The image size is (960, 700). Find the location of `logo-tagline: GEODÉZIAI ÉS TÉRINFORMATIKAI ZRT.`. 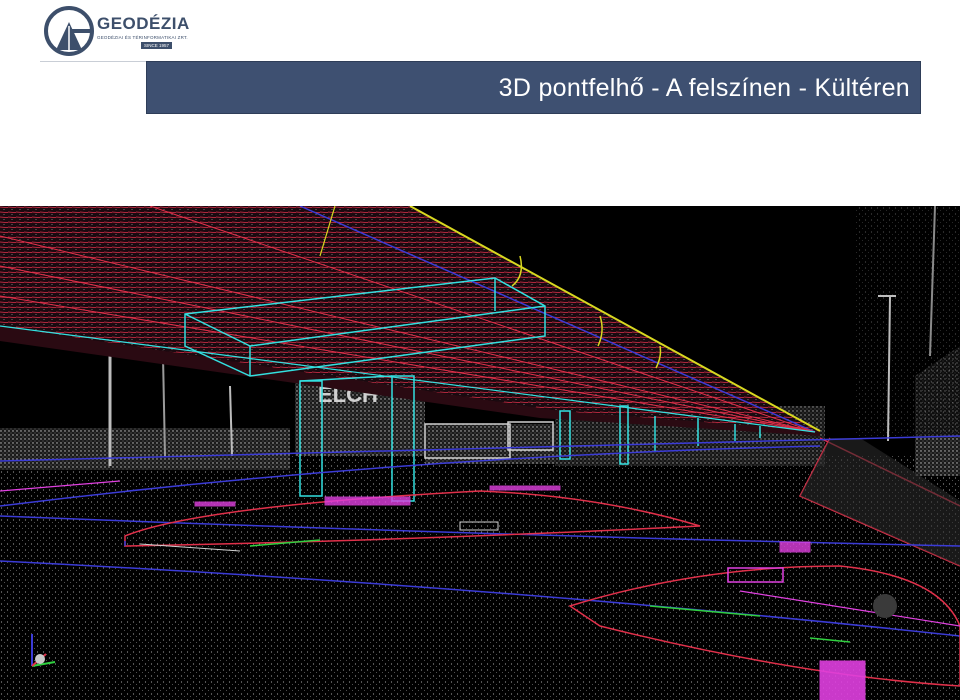

logo-tagline: GEODÉZIAI ÉS TÉRINFORMATIKAI ZRT. is located at coordinates (142, 37).